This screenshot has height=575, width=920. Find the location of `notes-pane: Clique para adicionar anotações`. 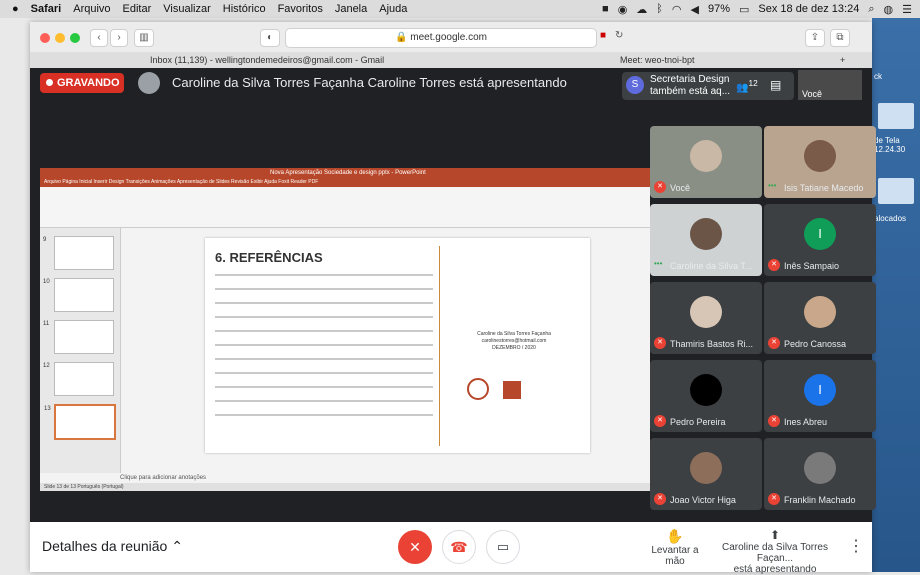

notes-pane: Clique para adicionar anotações is located at coordinates (385, 478).